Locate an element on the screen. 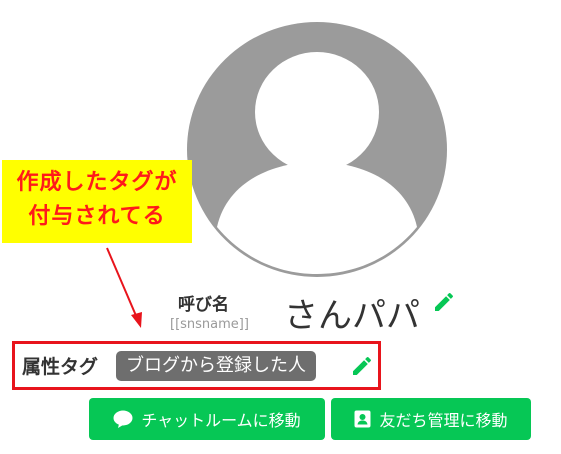  annotation-line-1: 作成したタグが is located at coordinates (97, 182).